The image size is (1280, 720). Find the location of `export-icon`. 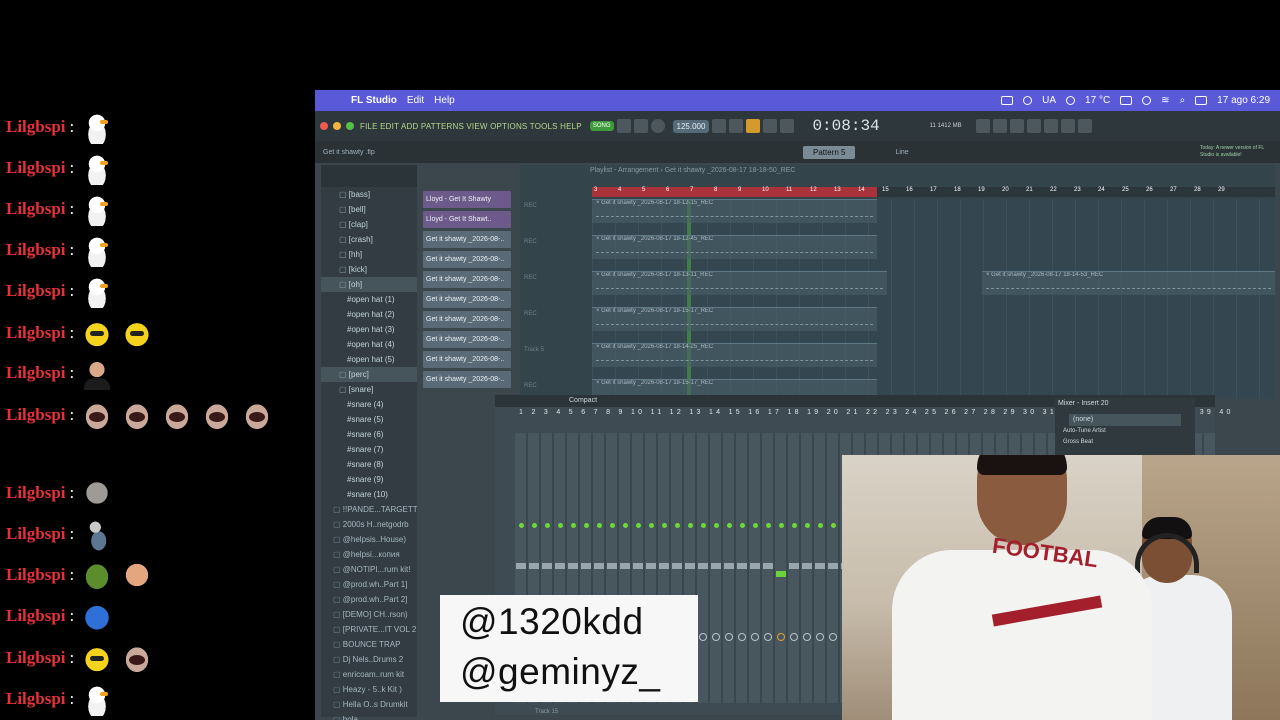

export-icon is located at coordinates (1084, 126).